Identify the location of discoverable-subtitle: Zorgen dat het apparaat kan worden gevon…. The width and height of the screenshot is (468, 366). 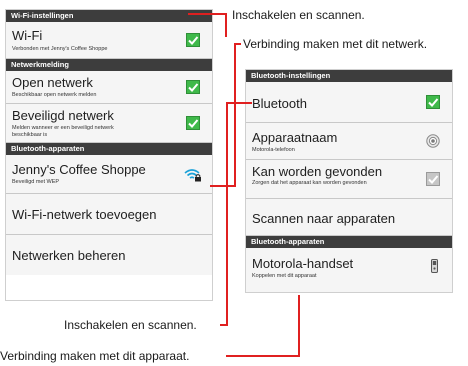
(309, 183).